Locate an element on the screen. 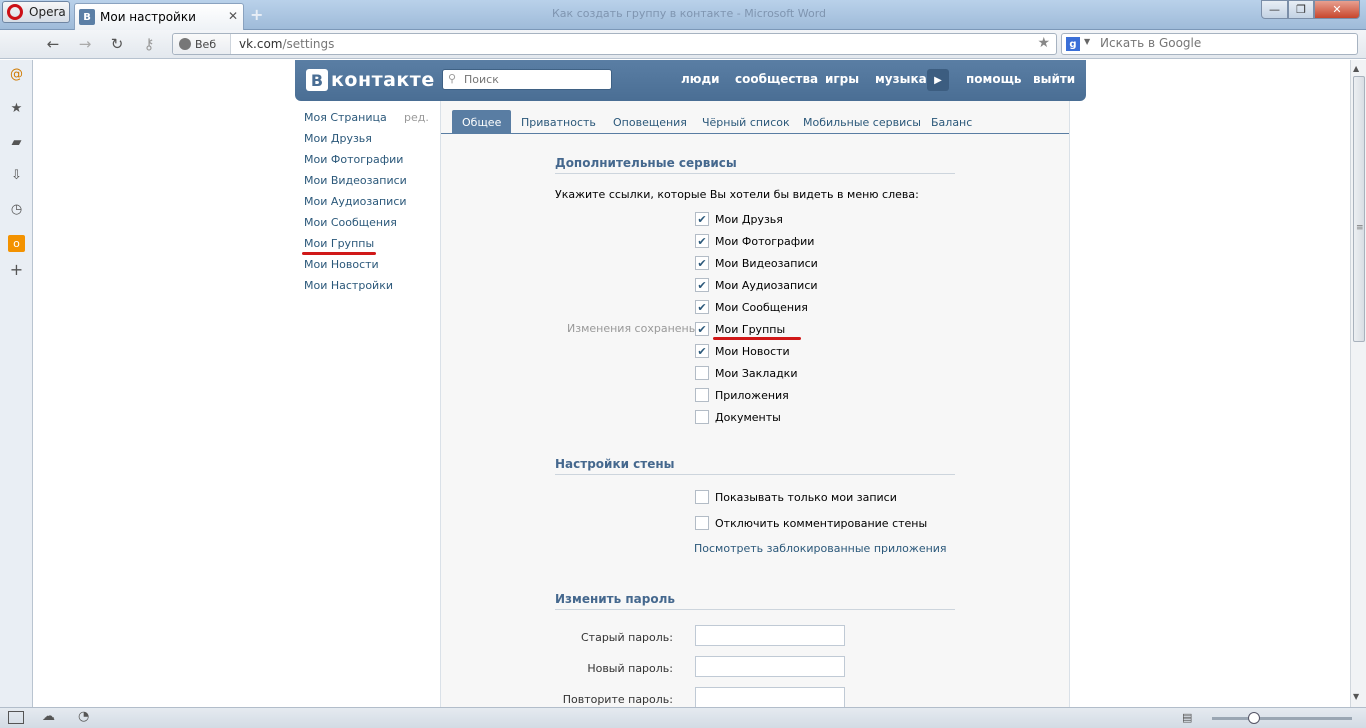 The height and width of the screenshot is (728, 1366). left-menu-news: Мои Новости is located at coordinates (341, 264).